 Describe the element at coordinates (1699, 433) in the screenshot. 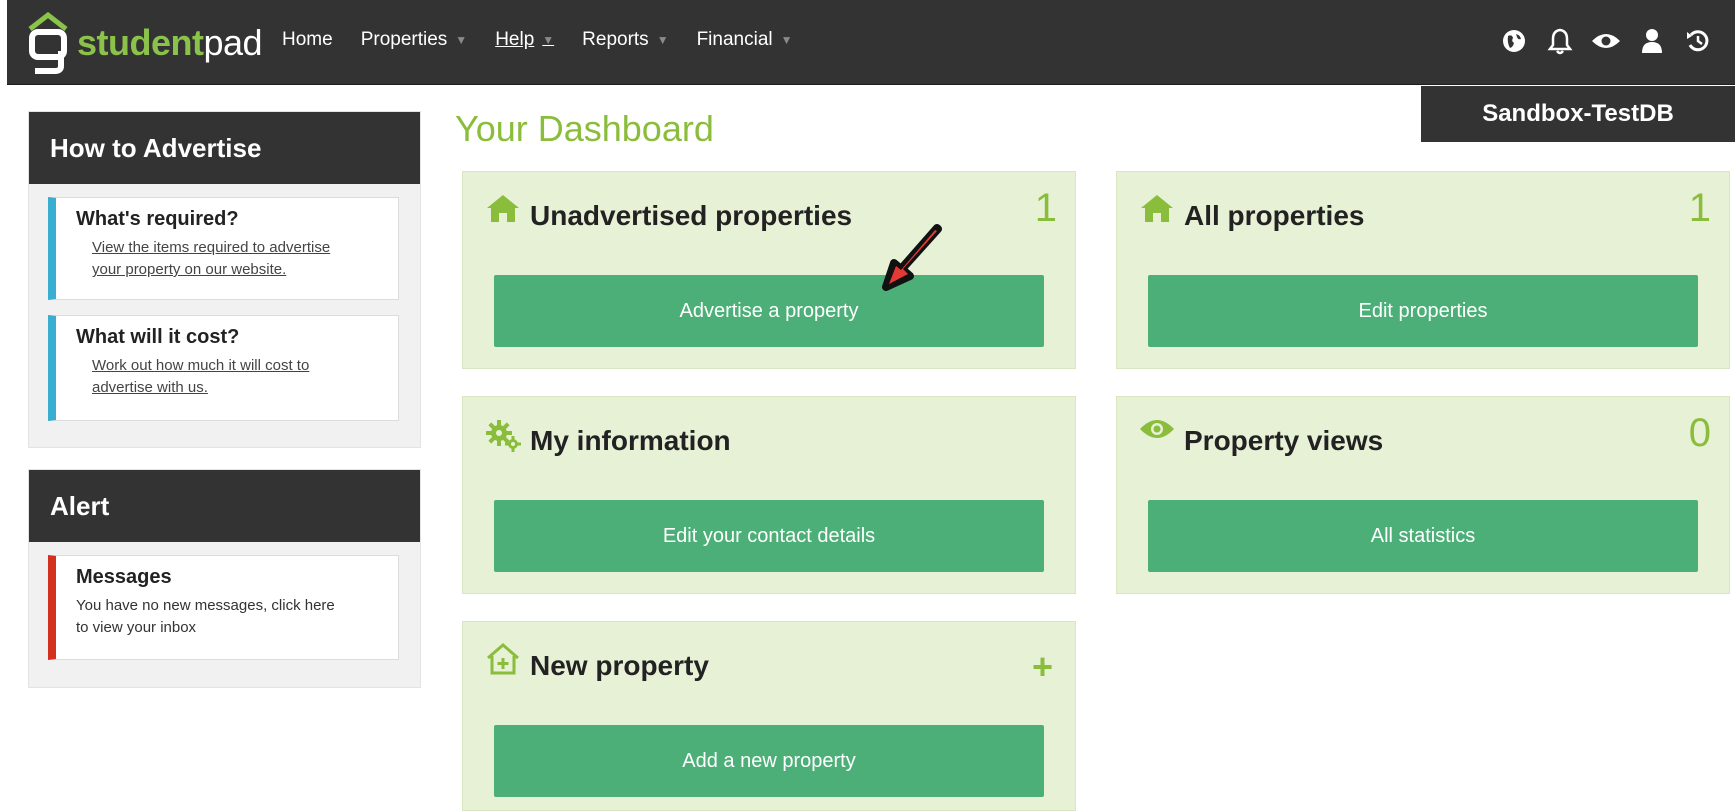

I see `count-badge: 0` at that location.